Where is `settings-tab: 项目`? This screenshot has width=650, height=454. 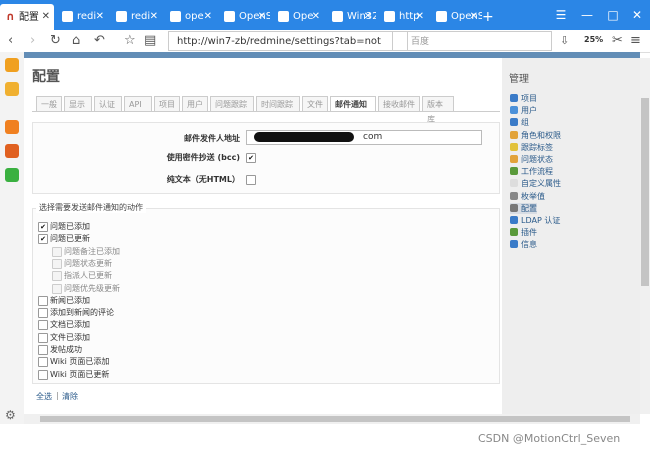
settings-tab: 项目 is located at coordinates (167, 103).